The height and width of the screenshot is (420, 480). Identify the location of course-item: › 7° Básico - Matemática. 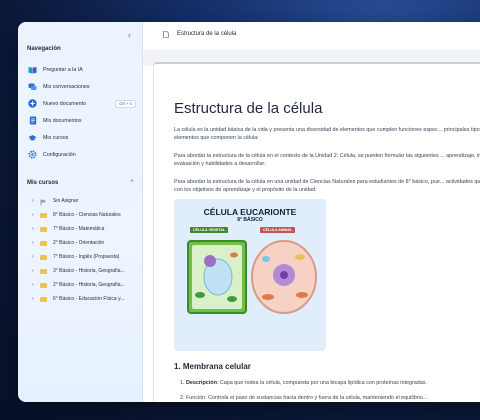
(86, 229).